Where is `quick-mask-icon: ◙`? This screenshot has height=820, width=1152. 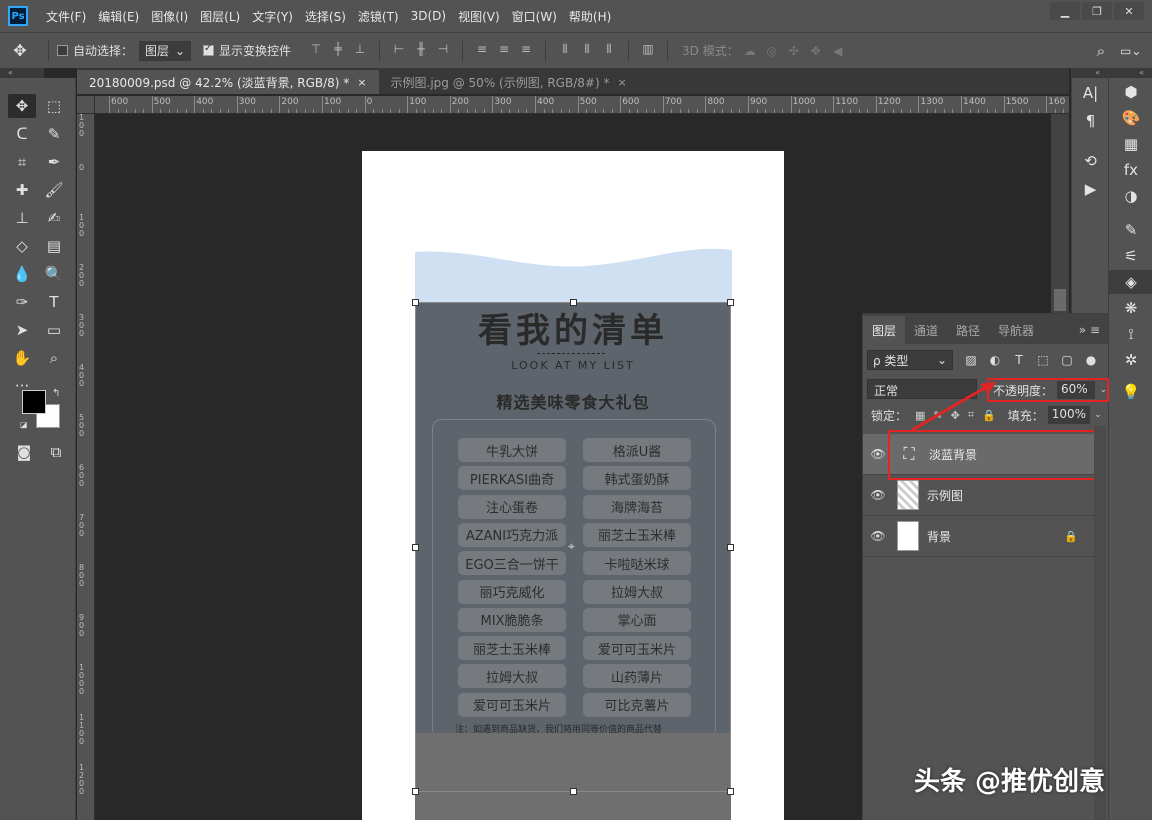 quick-mask-icon: ◙ is located at coordinates (24, 452).